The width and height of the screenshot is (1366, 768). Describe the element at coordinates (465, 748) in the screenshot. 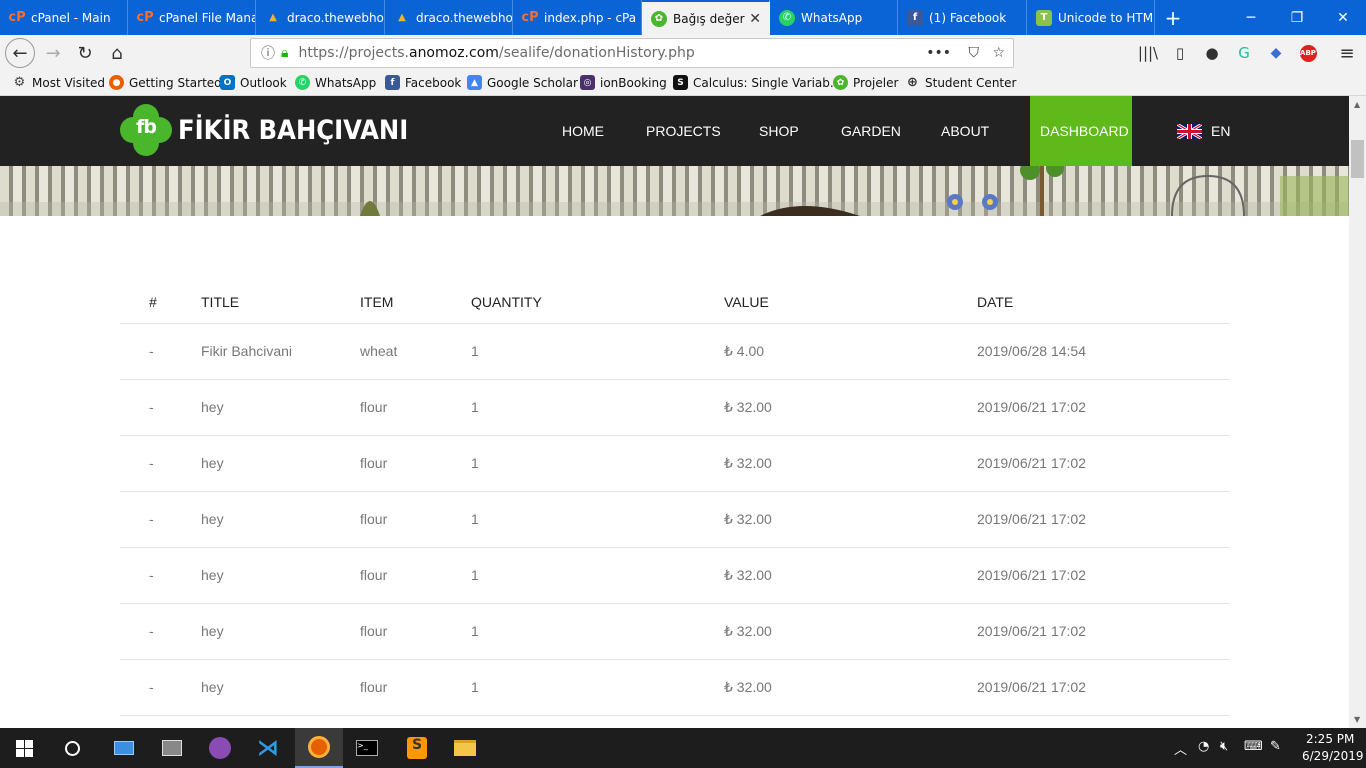

I see `file-explorer-icon` at that location.